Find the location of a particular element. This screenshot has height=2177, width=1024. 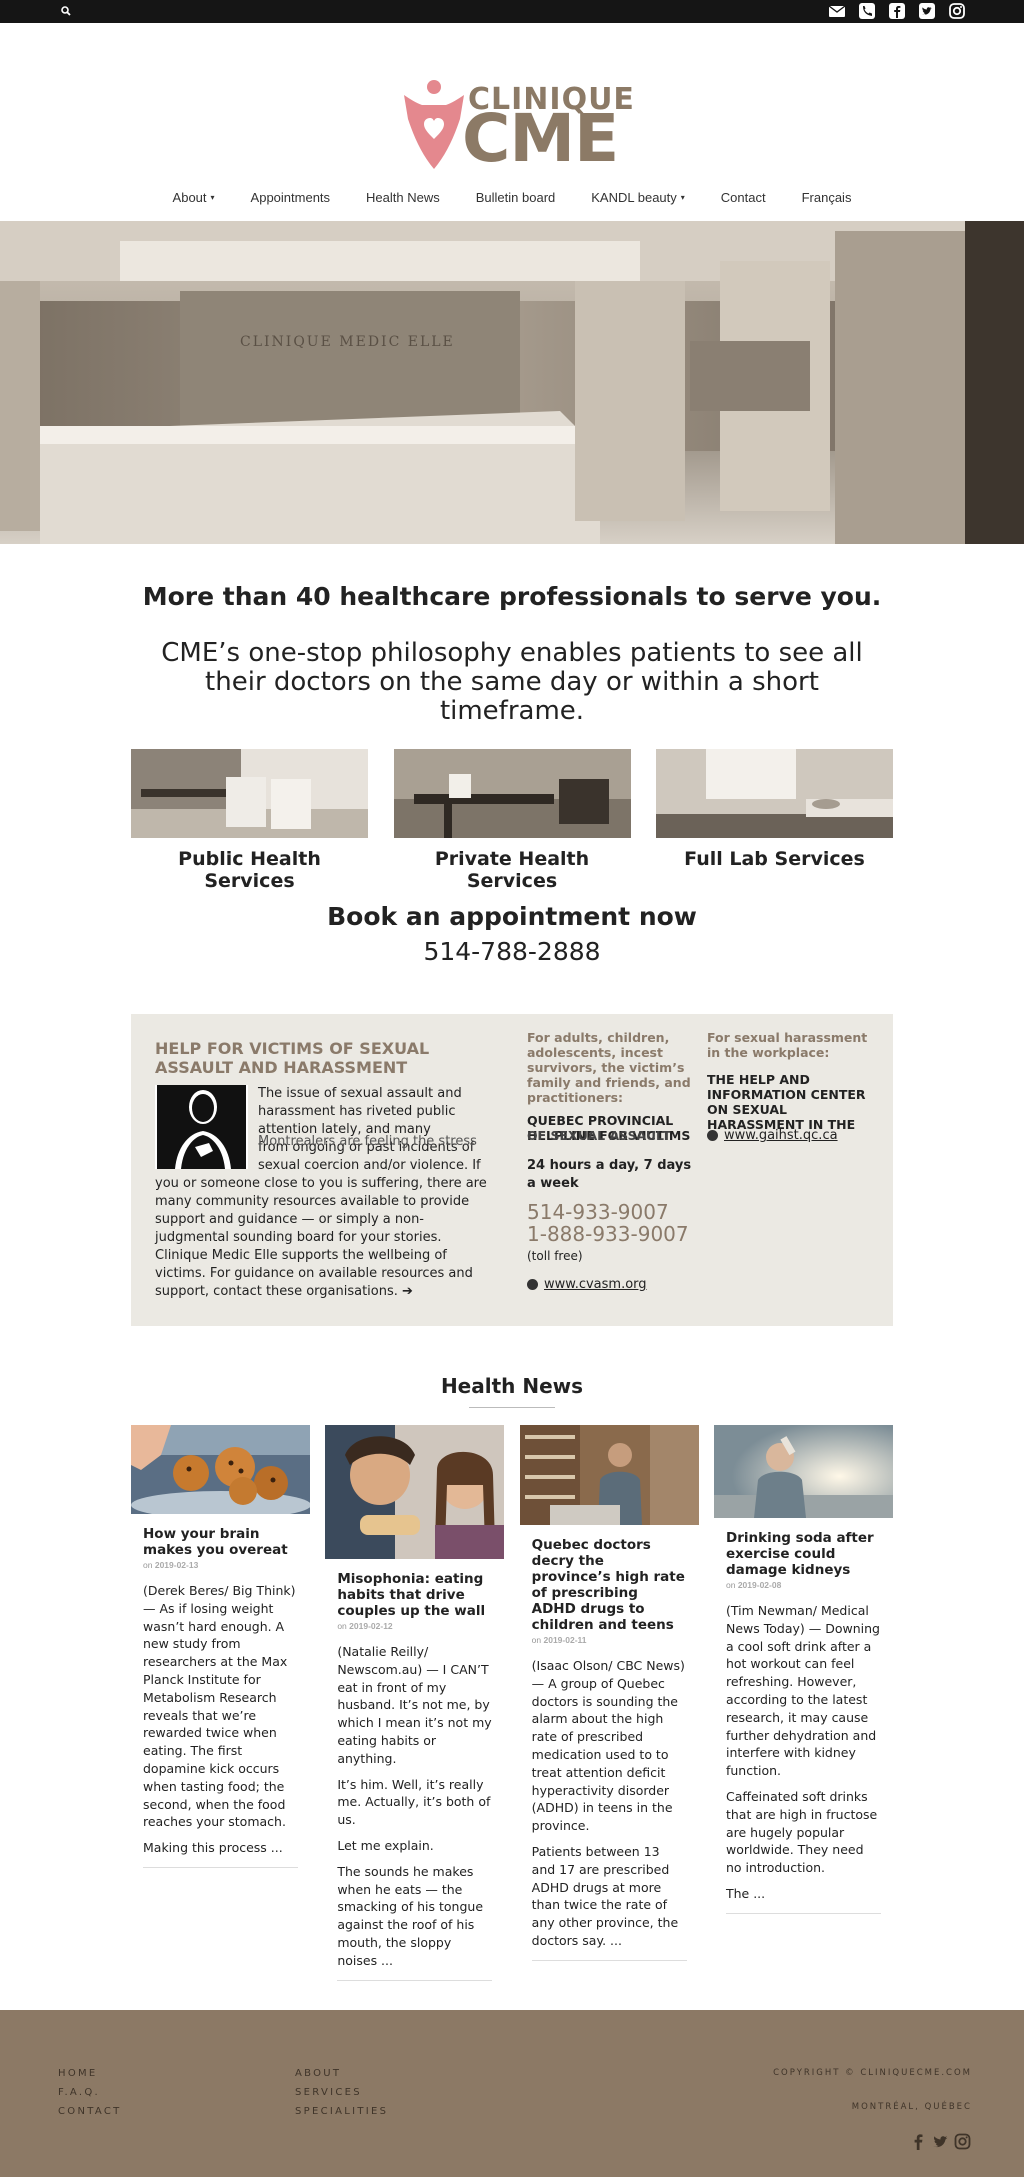

news-image-muffins is located at coordinates (220, 1469).